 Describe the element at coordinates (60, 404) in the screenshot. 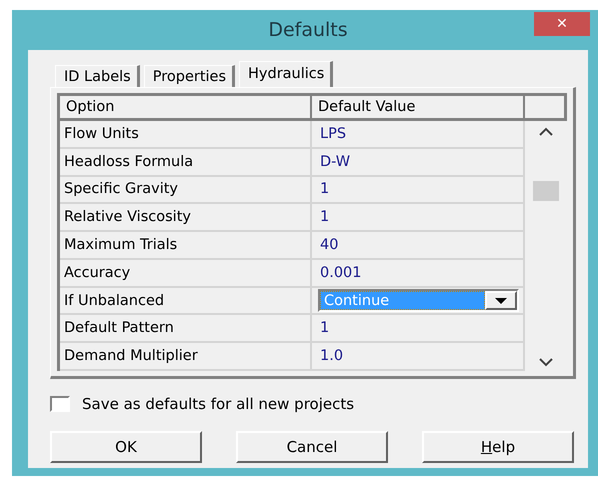

I see `checkbox` at that location.